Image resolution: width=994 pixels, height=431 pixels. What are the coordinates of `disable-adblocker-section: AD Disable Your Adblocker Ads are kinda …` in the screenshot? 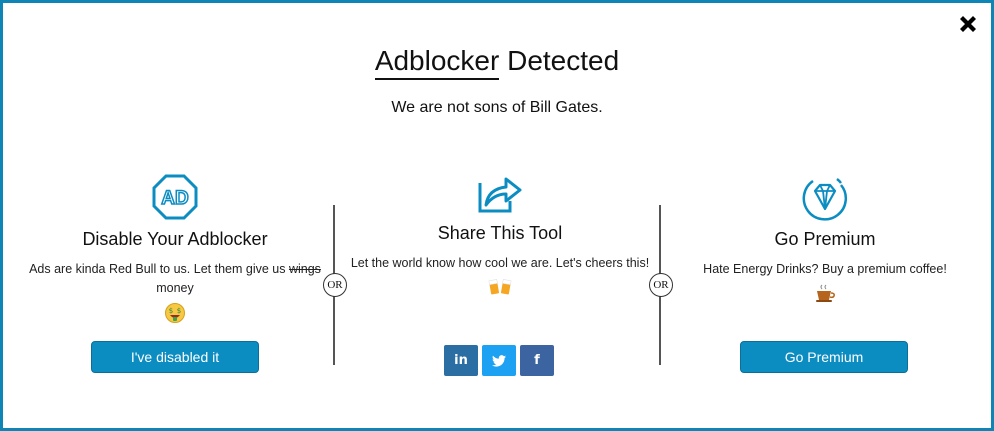 It's located at (175, 248).